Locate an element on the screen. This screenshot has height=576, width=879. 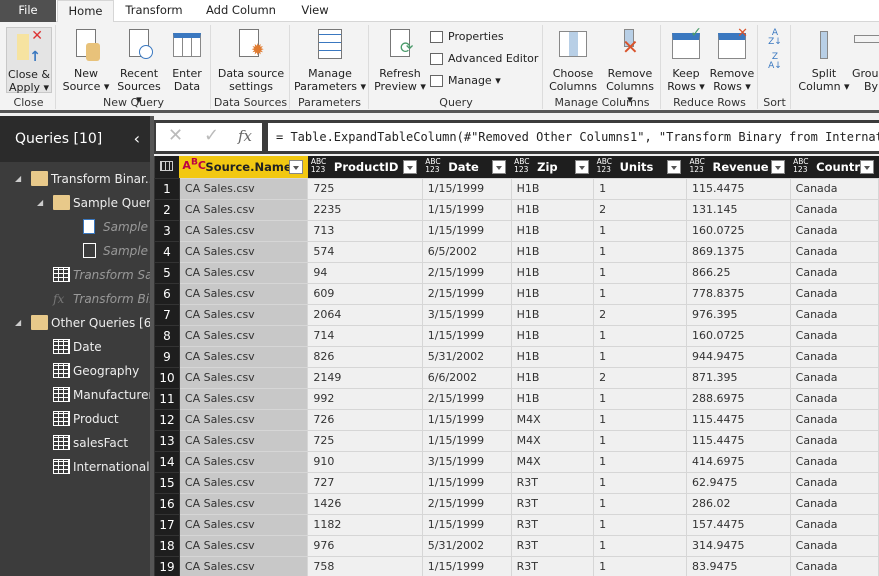
row-number: 15 is located at coordinates (167, 482).